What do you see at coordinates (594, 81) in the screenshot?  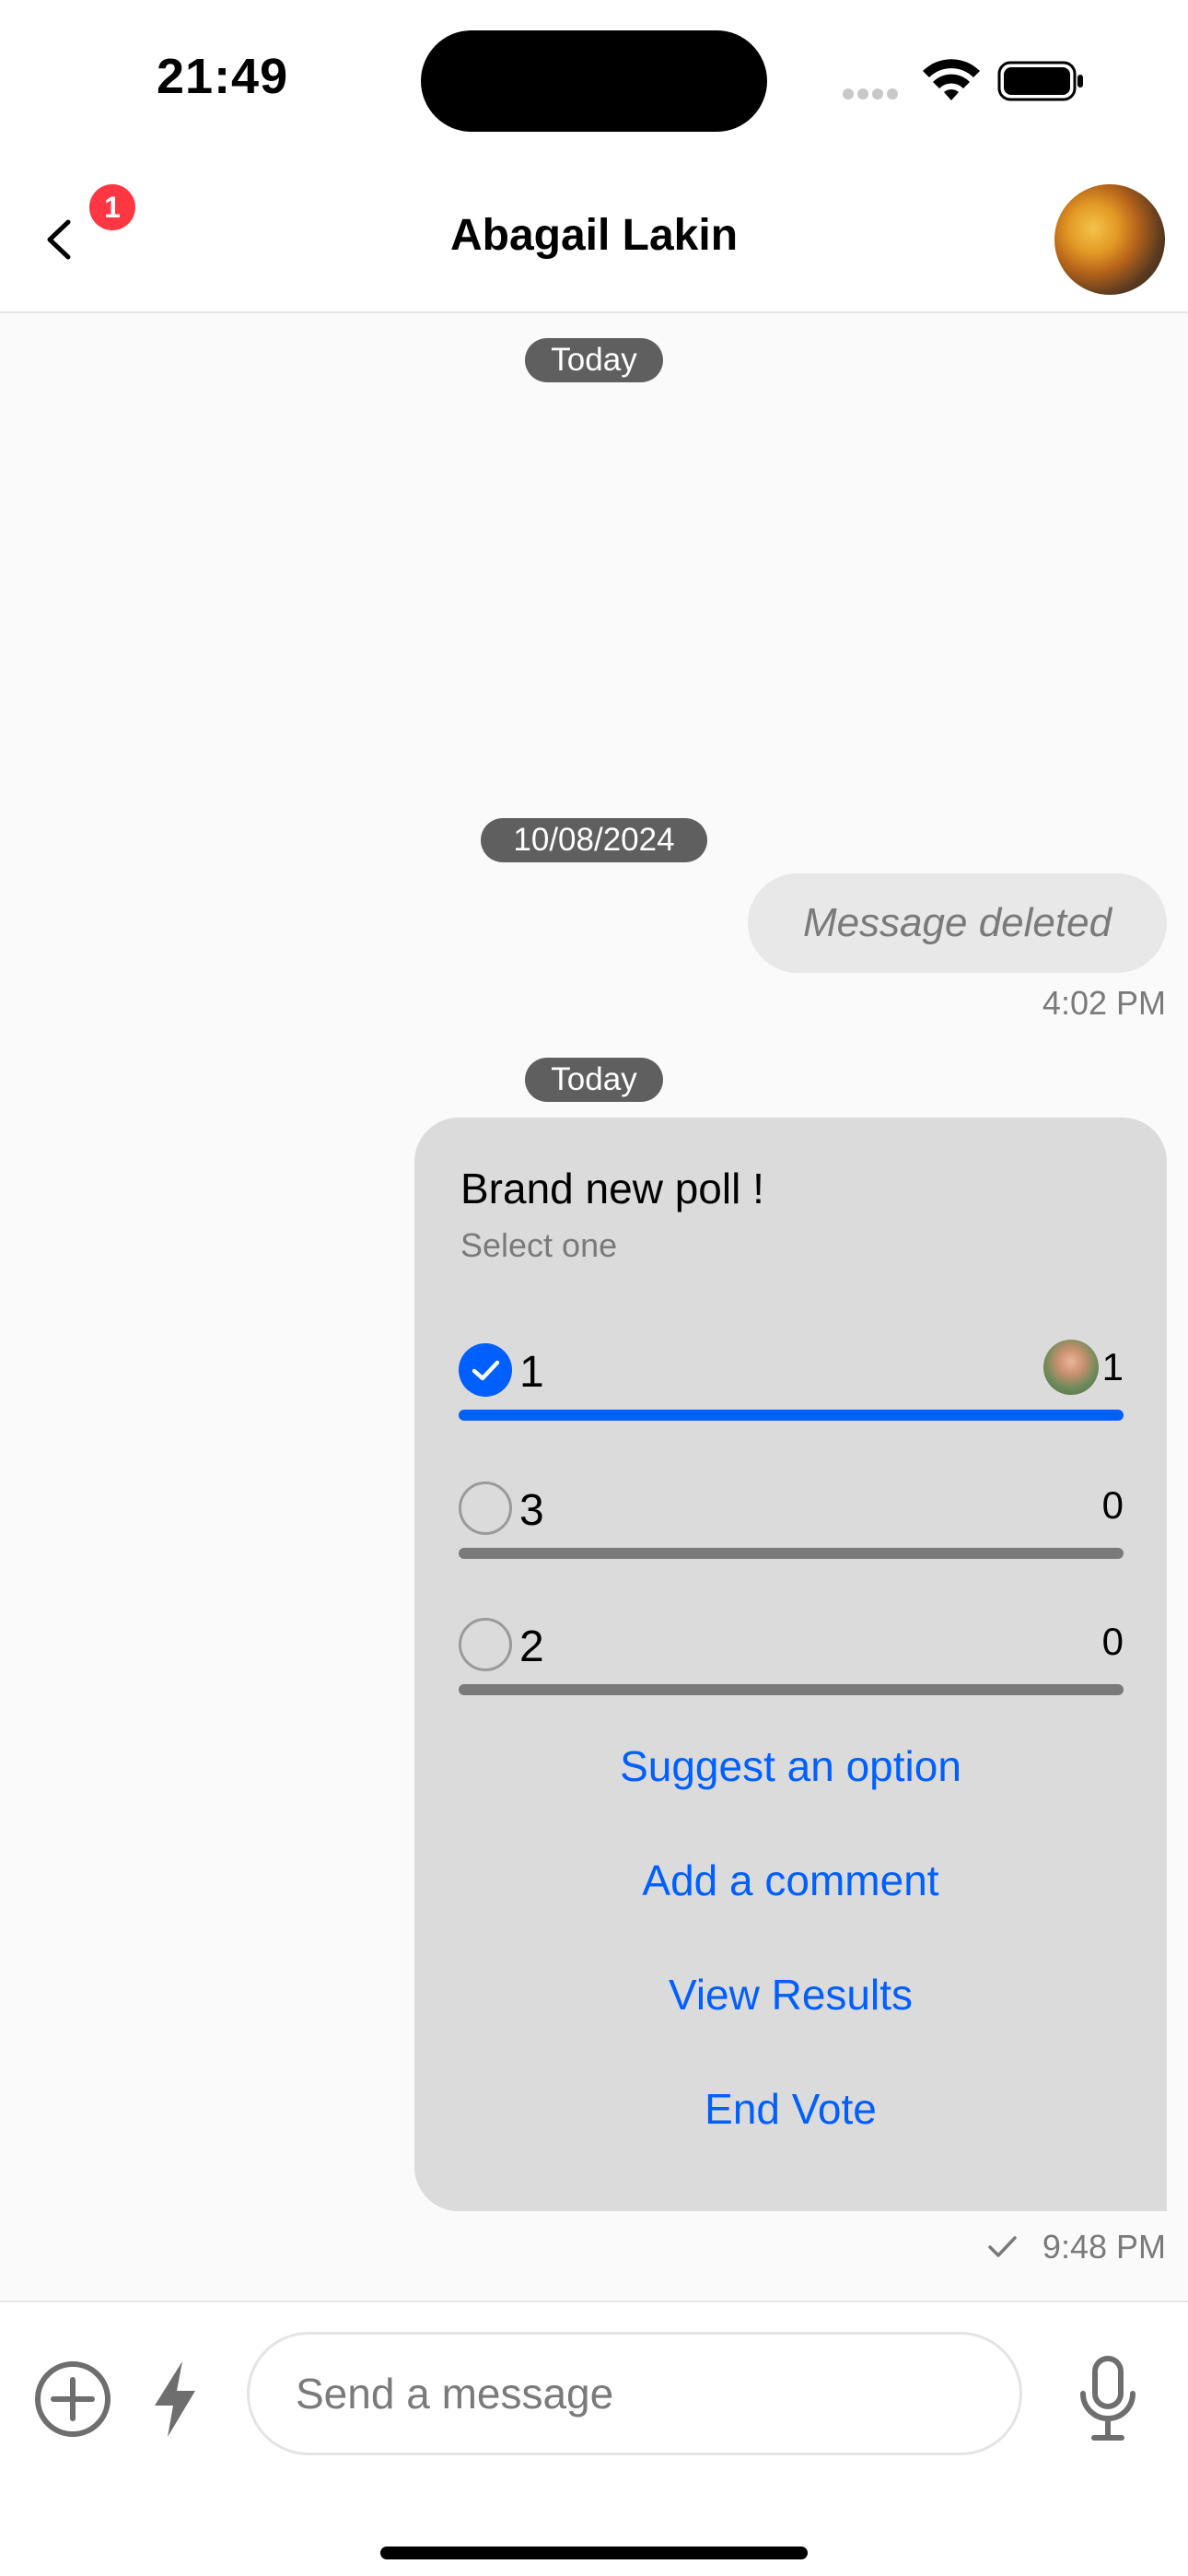 I see `dynamic-island` at bounding box center [594, 81].